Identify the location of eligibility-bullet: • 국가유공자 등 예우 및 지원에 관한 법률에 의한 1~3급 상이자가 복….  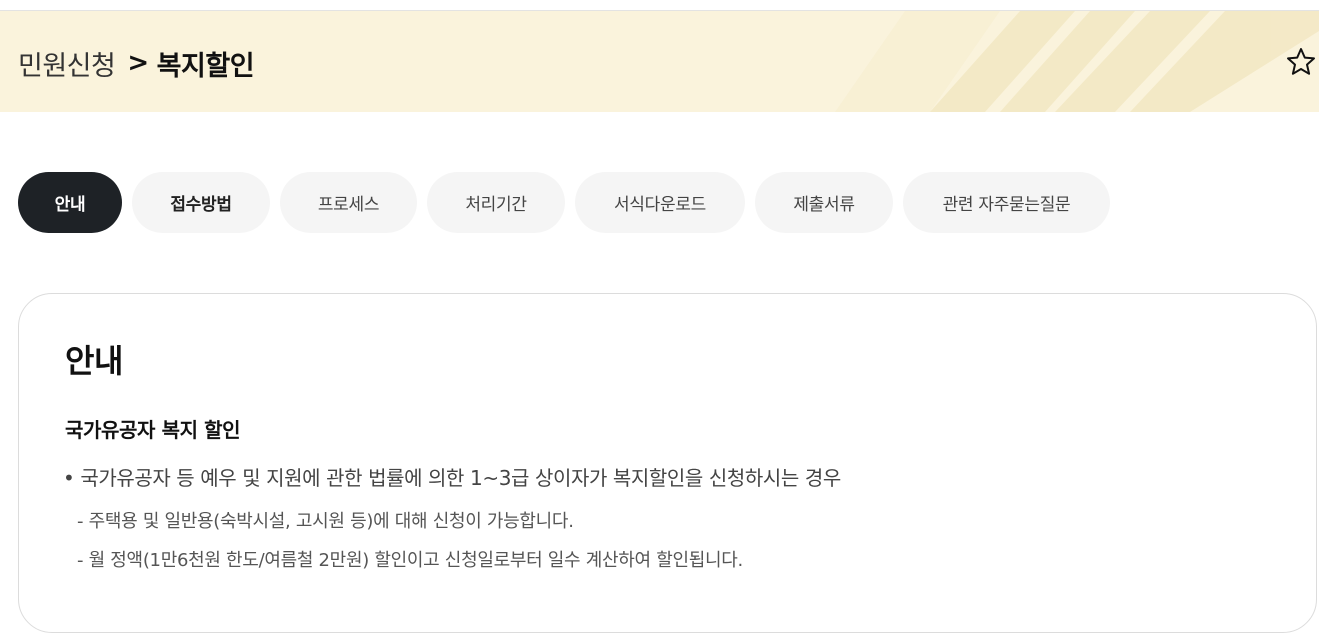
(452, 478).